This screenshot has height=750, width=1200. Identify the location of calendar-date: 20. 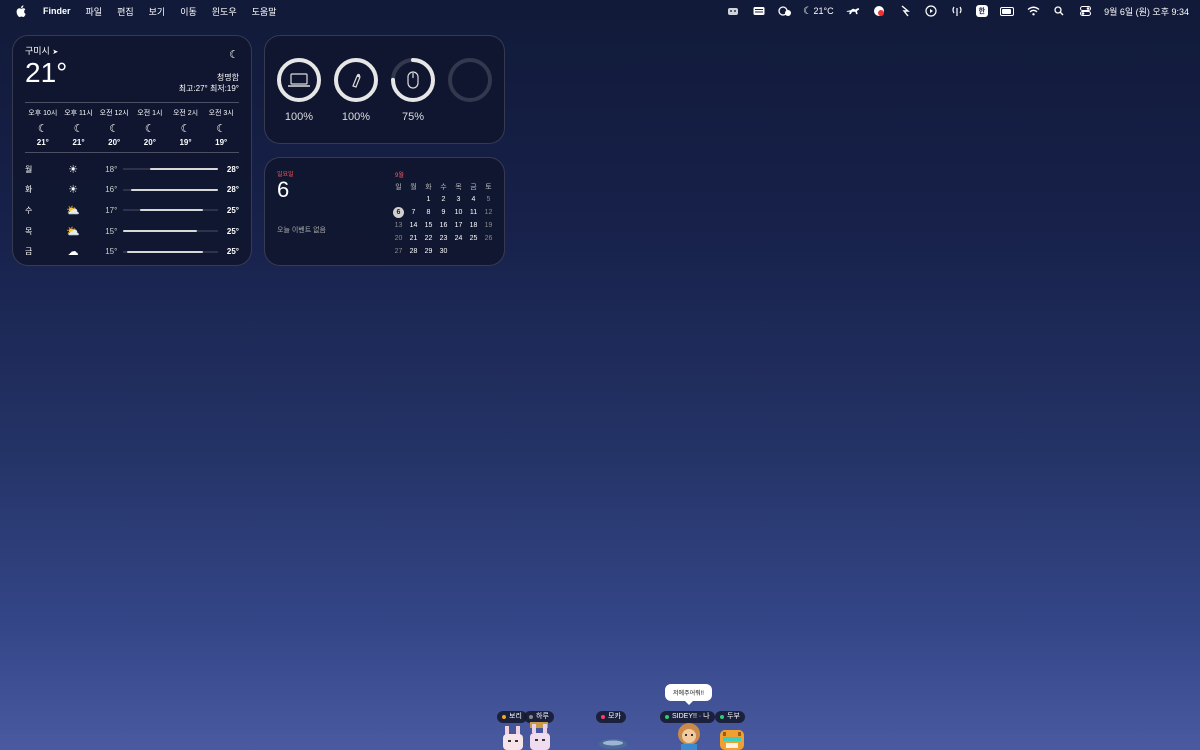
(398, 238).